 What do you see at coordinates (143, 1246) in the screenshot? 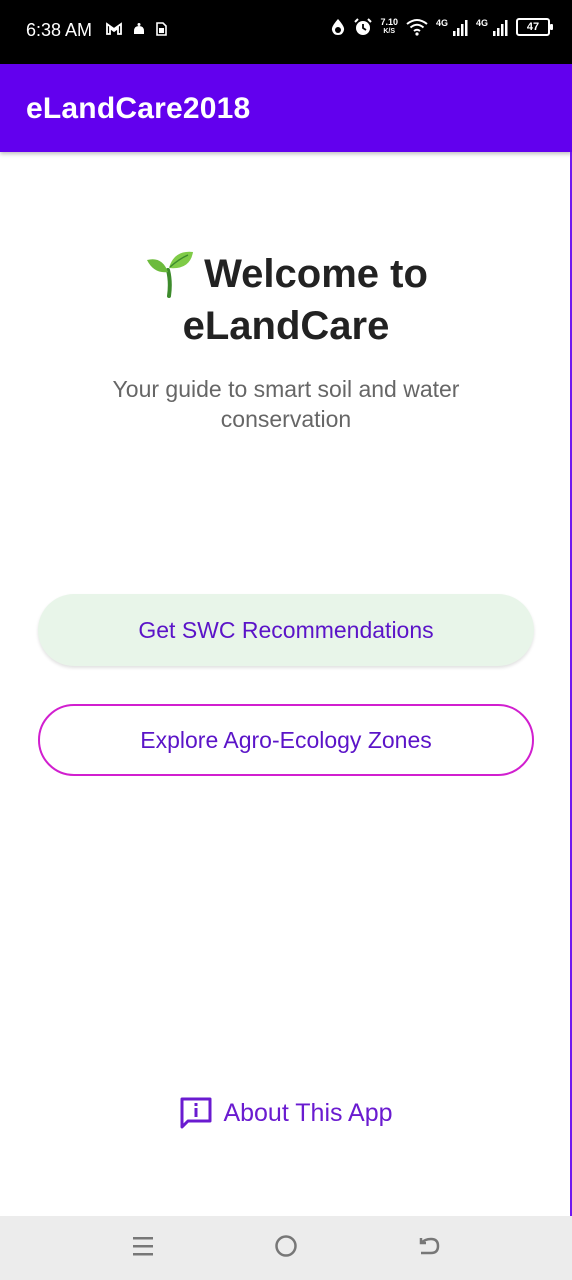
I see `menu-icon` at bounding box center [143, 1246].